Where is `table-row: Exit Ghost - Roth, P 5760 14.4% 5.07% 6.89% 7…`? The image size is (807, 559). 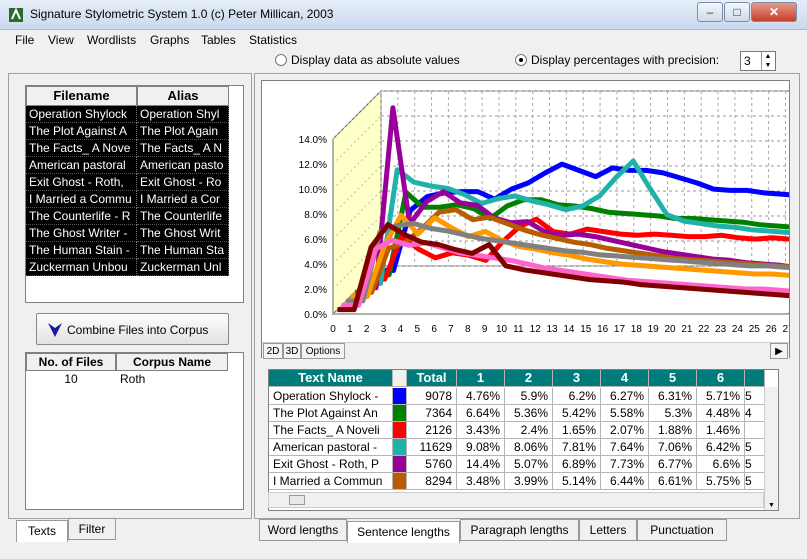 table-row: Exit Ghost - Roth, P 5760 14.4% 5.07% 6.89% 7… is located at coordinates (517, 464).